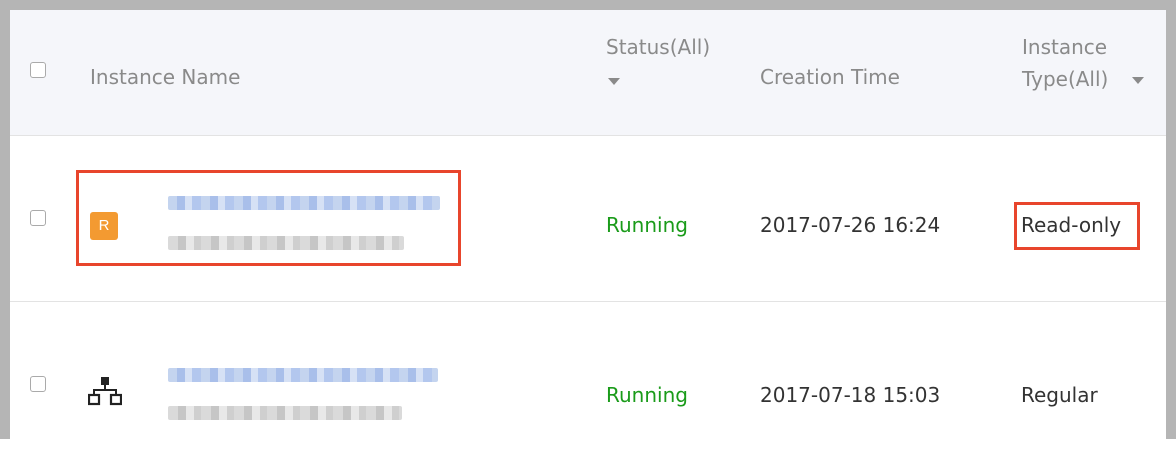  Describe the element at coordinates (268, 218) in the screenshot. I see `instance-name-highlight-box` at that location.